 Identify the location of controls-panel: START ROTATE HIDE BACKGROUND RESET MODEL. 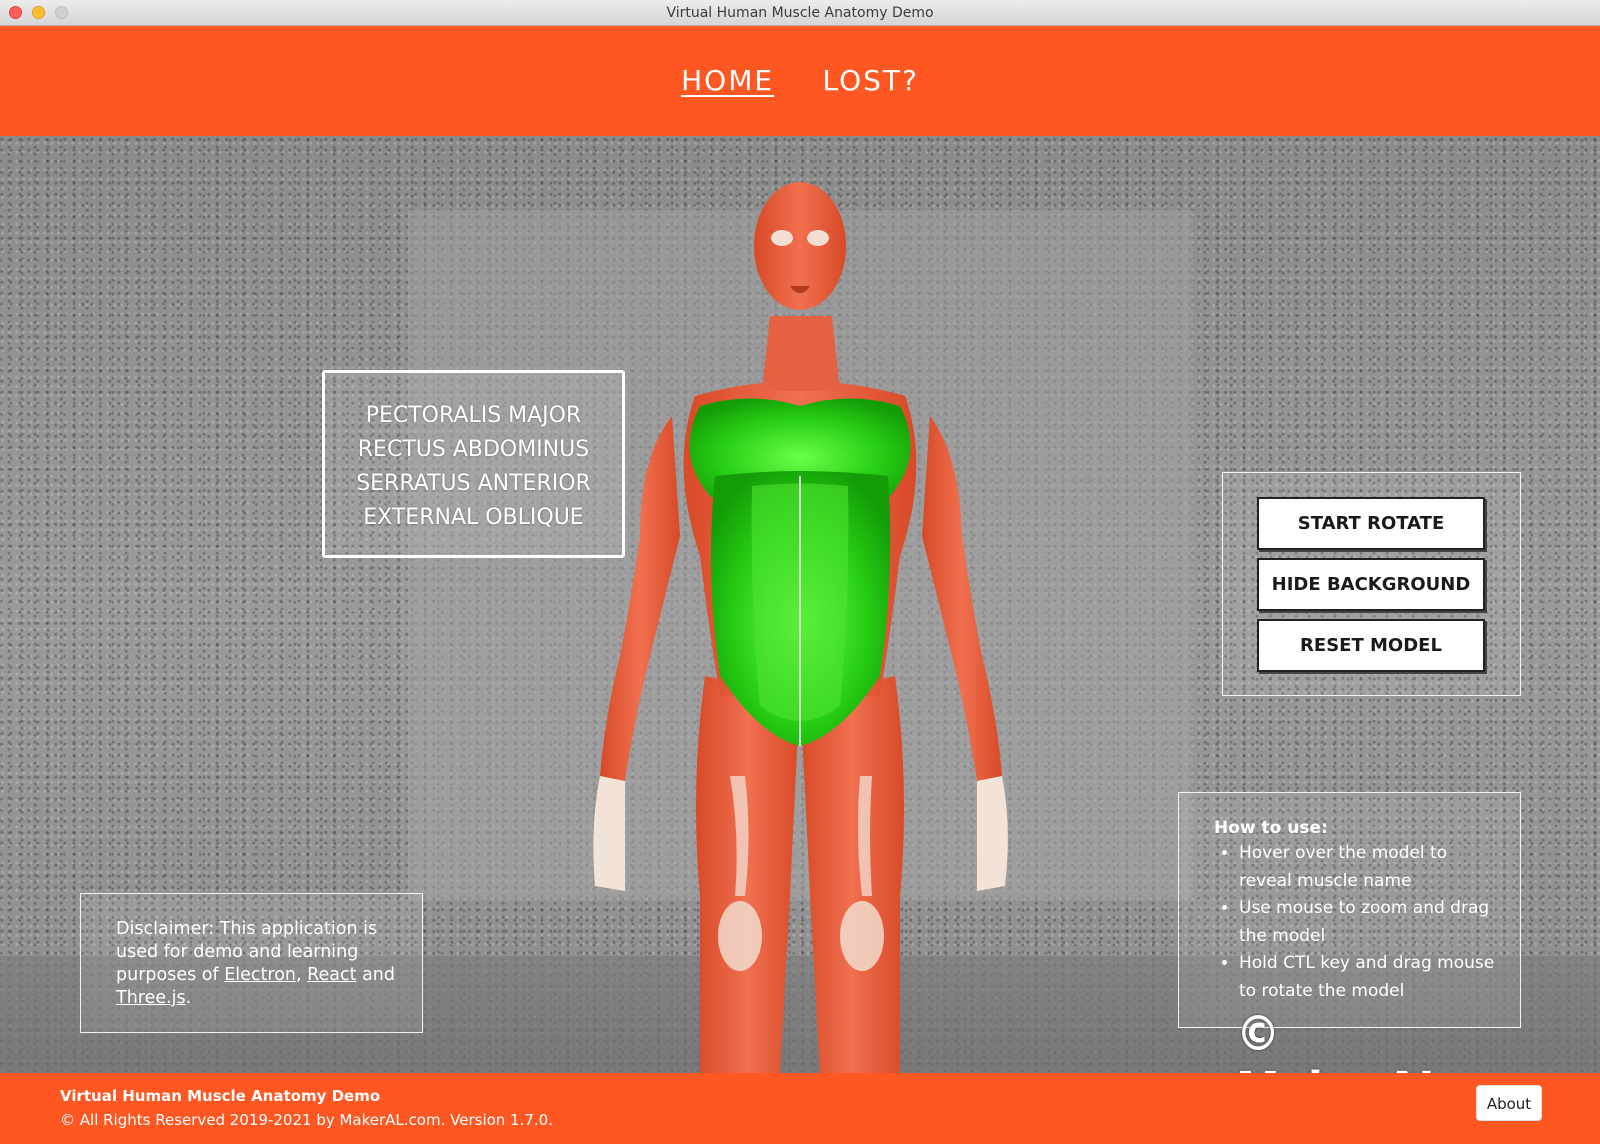
(1371, 584).